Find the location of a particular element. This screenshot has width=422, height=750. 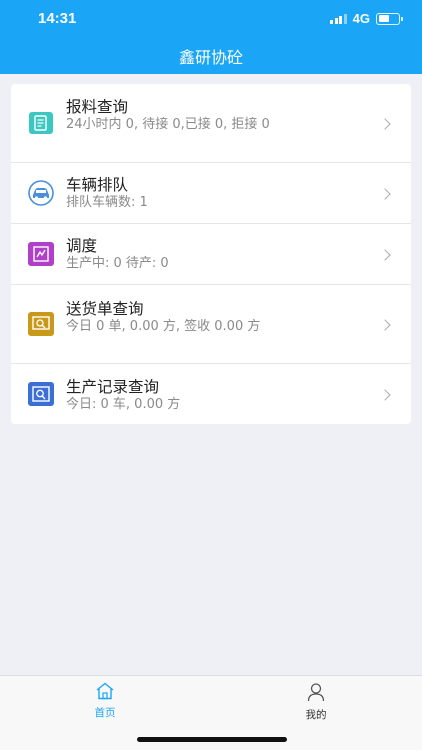

menu-item-title: 生产记录查询 is located at coordinates (113, 387).